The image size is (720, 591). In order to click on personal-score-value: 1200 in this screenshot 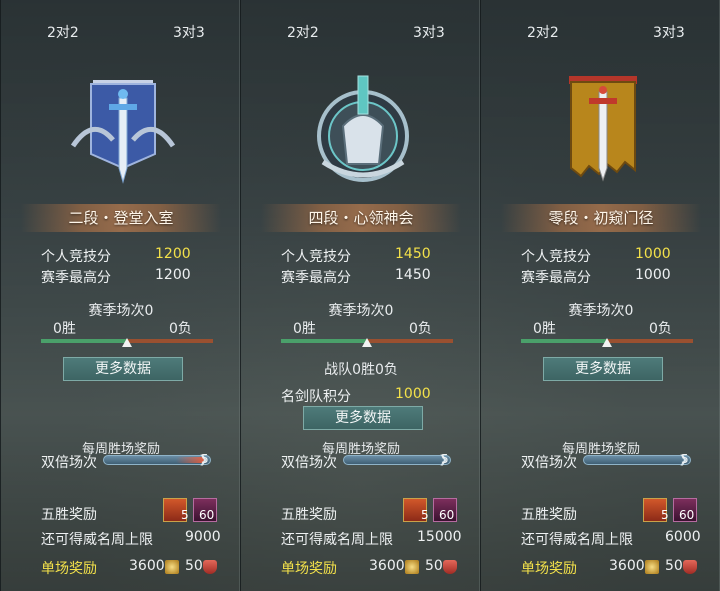, I will do `click(173, 254)`.